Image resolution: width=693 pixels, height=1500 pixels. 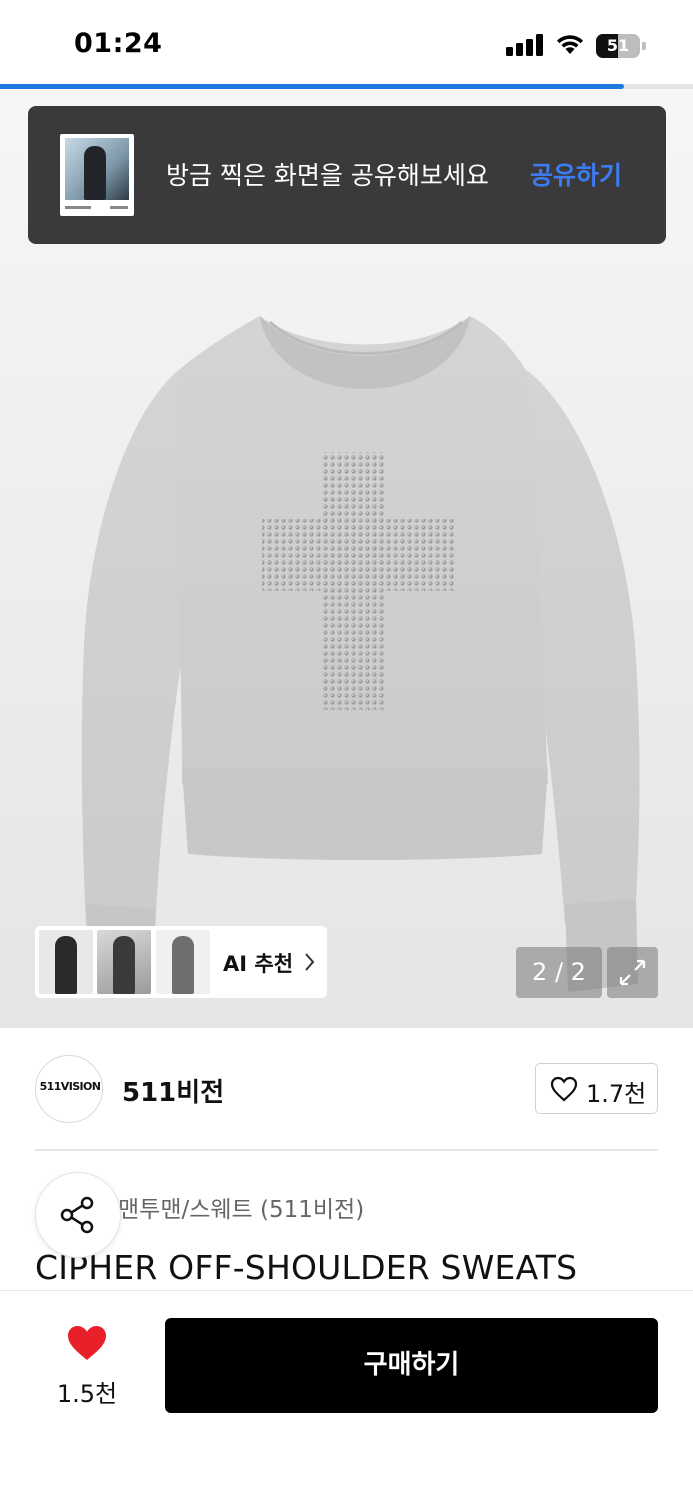 What do you see at coordinates (327, 175) in the screenshot?
I see `toast-message: 방금 찍은 화면을 공유해보세요` at bounding box center [327, 175].